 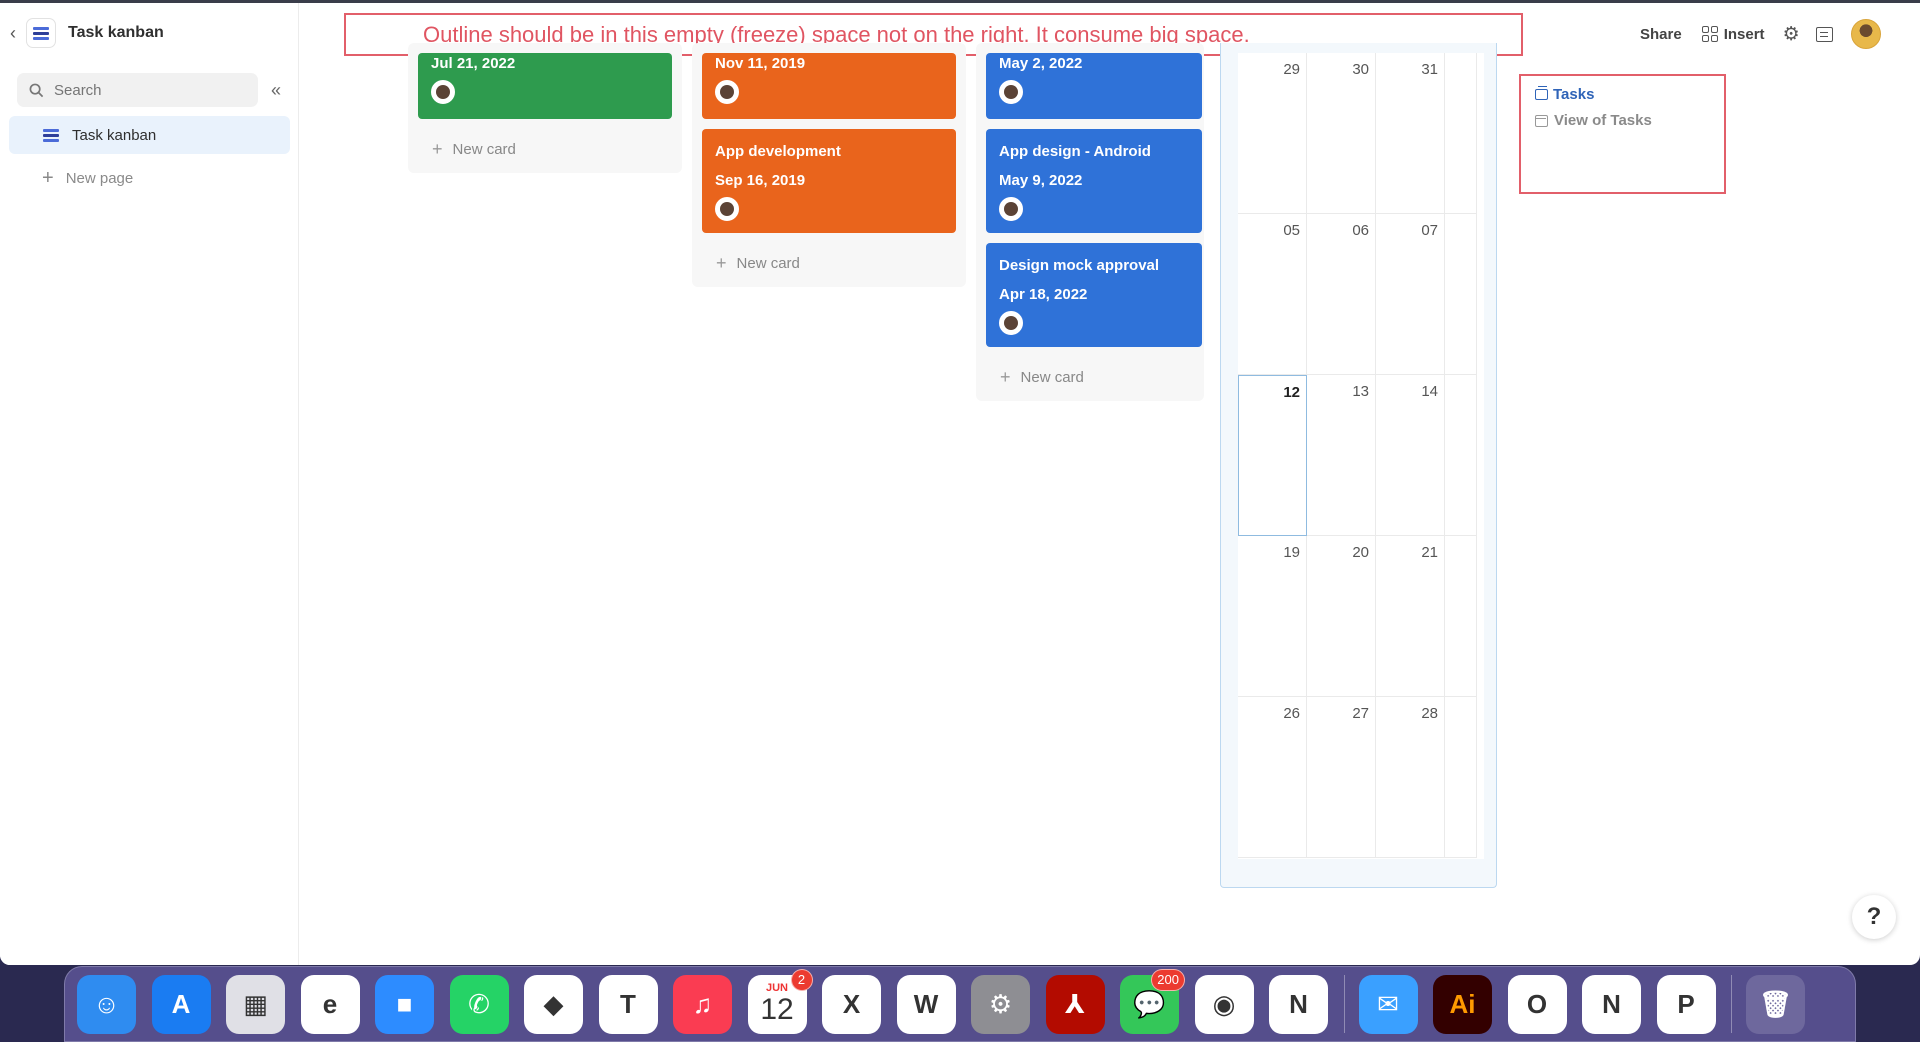 What do you see at coordinates (829, 86) in the screenshot?
I see `kanban-card: Nov 11, 2019` at bounding box center [829, 86].